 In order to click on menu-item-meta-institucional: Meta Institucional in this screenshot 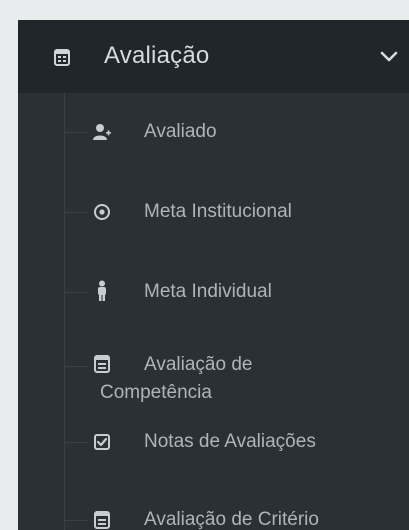, I will do `click(213, 212)`.